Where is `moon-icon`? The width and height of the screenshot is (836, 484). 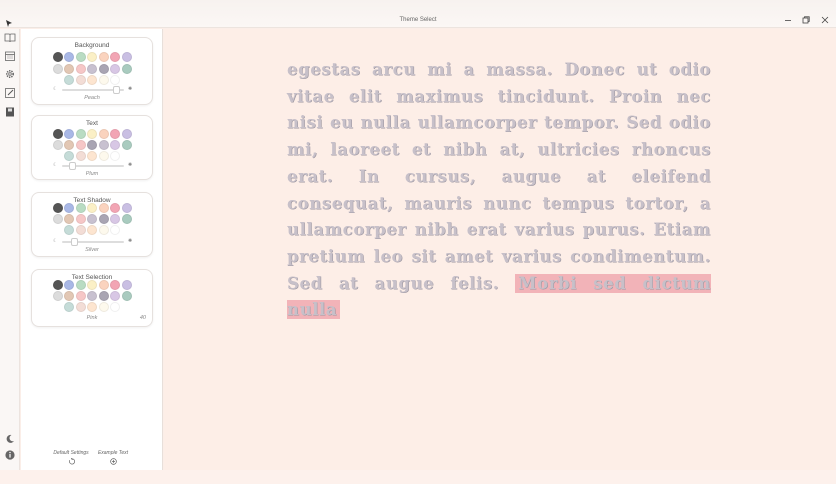 moon-icon is located at coordinates (10, 439).